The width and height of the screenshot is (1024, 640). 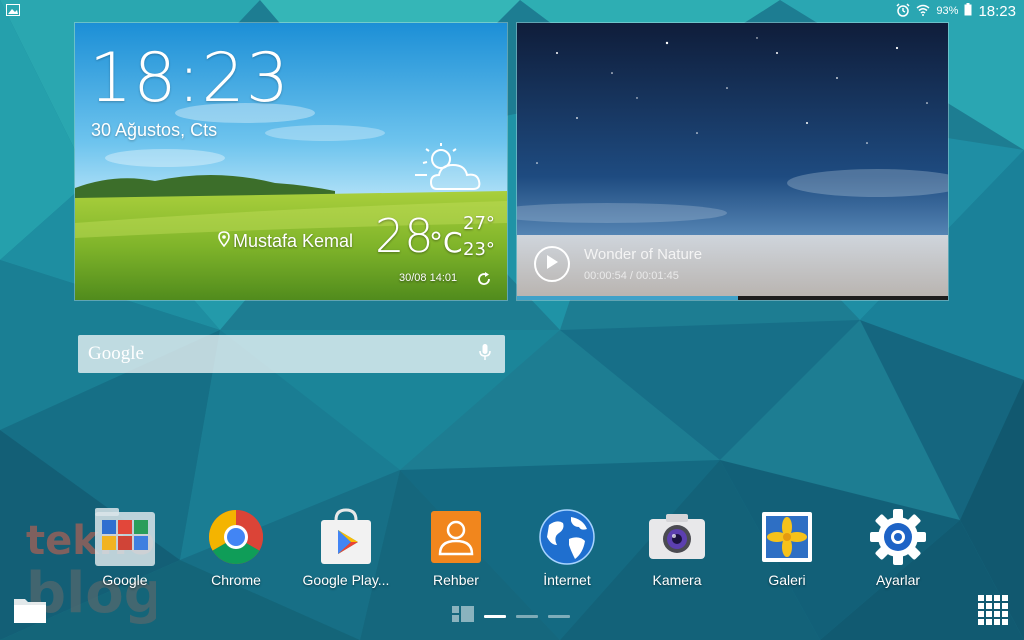 What do you see at coordinates (997, 11) in the screenshot?
I see `status-time: 18:23` at bounding box center [997, 11].